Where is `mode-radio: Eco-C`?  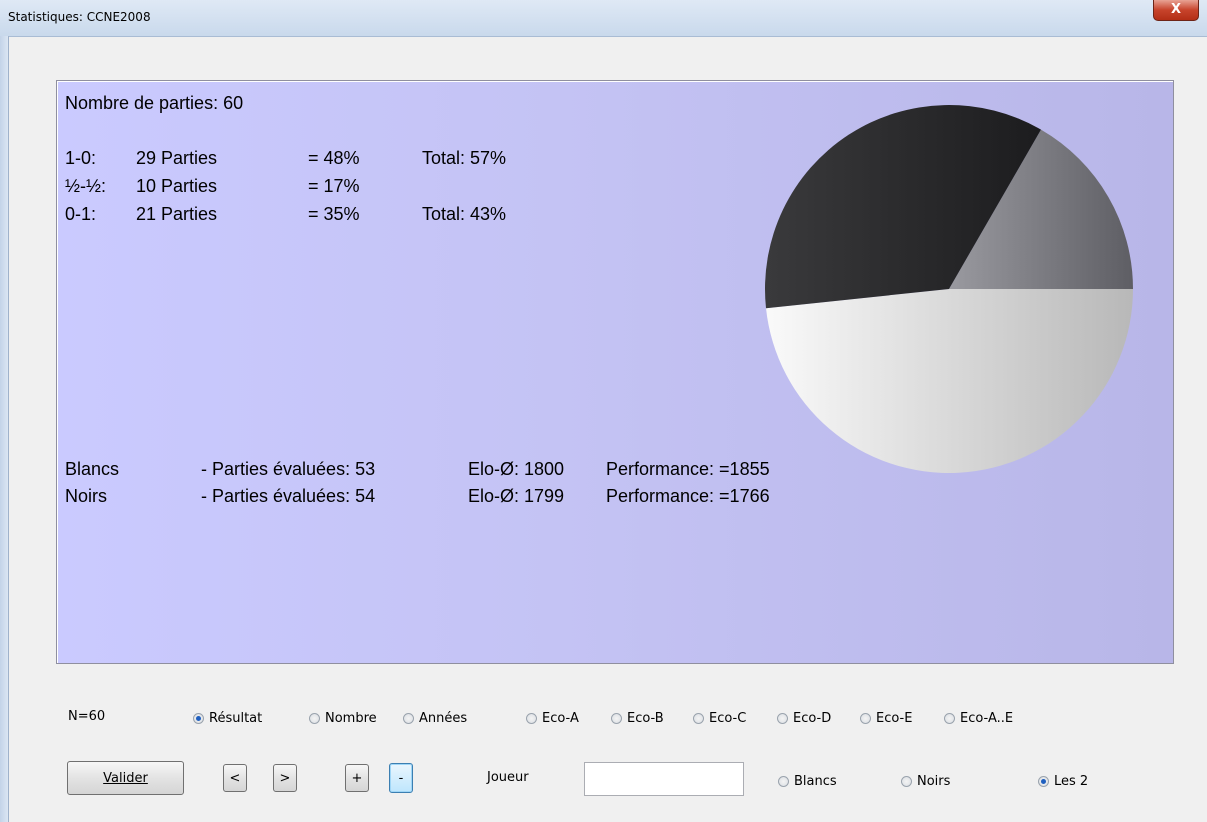 mode-radio: Eco-C is located at coordinates (719, 718).